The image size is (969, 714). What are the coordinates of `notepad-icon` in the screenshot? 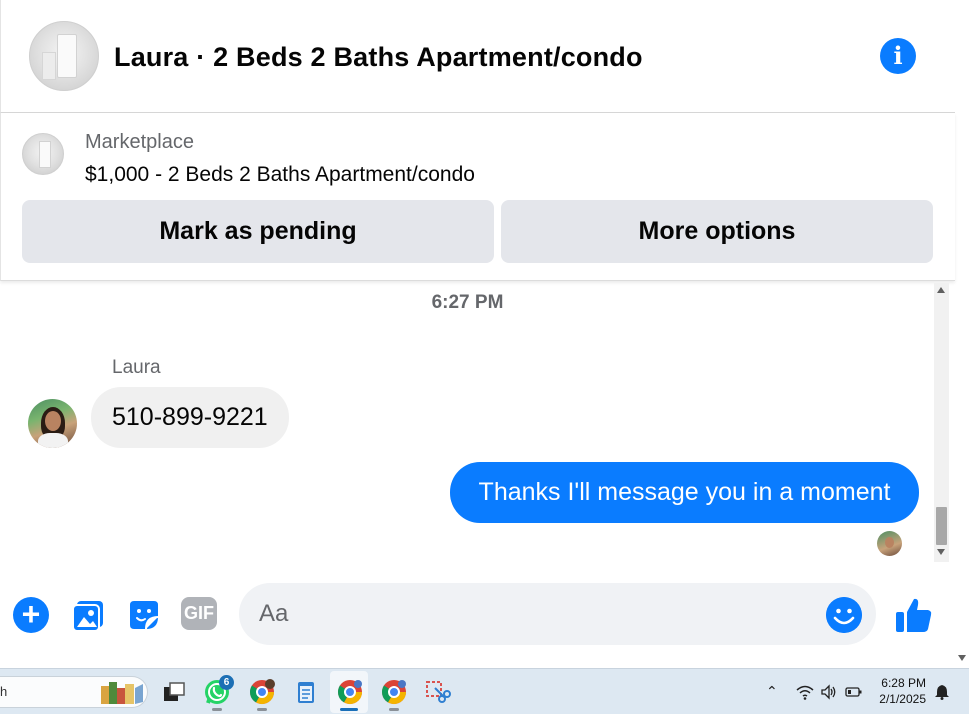 It's located at (306, 692).